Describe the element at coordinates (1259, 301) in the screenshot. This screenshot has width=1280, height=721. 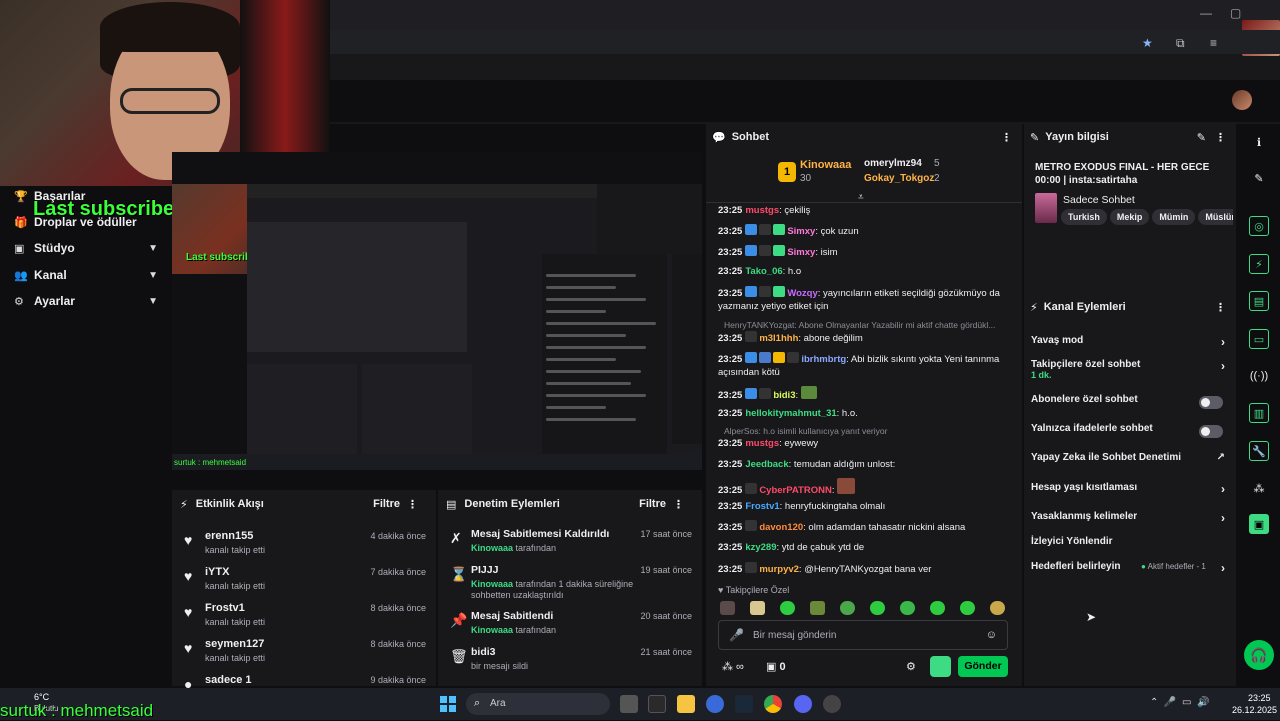
I see `document-icon: ▤` at that location.